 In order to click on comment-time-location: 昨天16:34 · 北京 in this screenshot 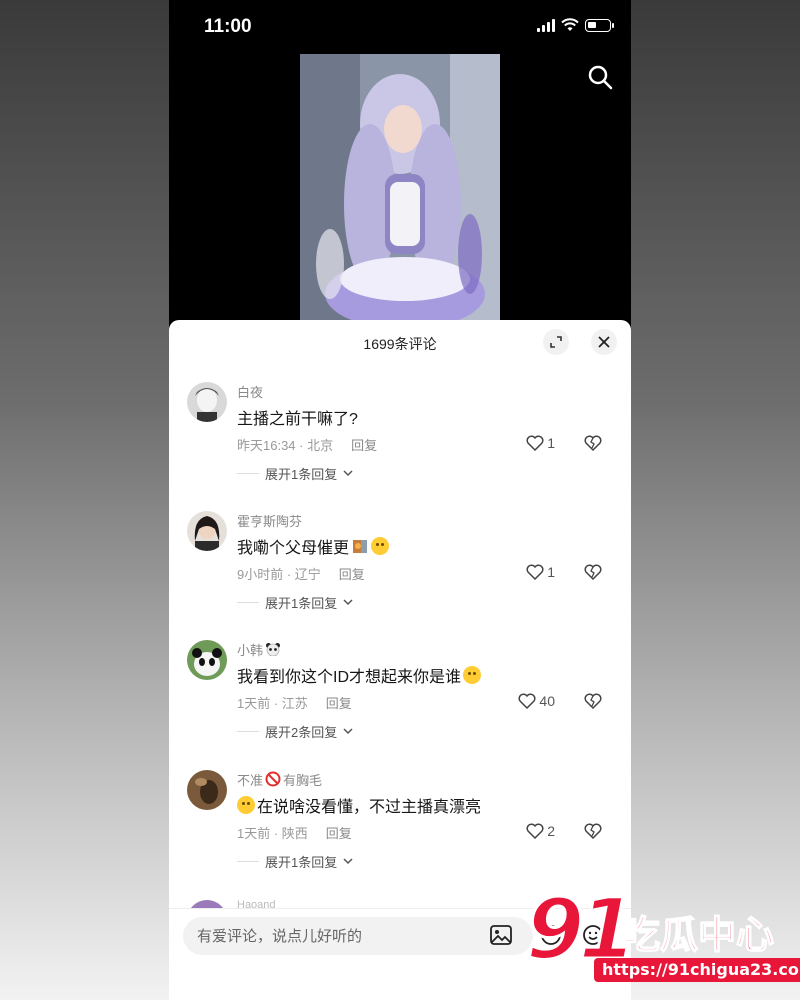, I will do `click(285, 445)`.